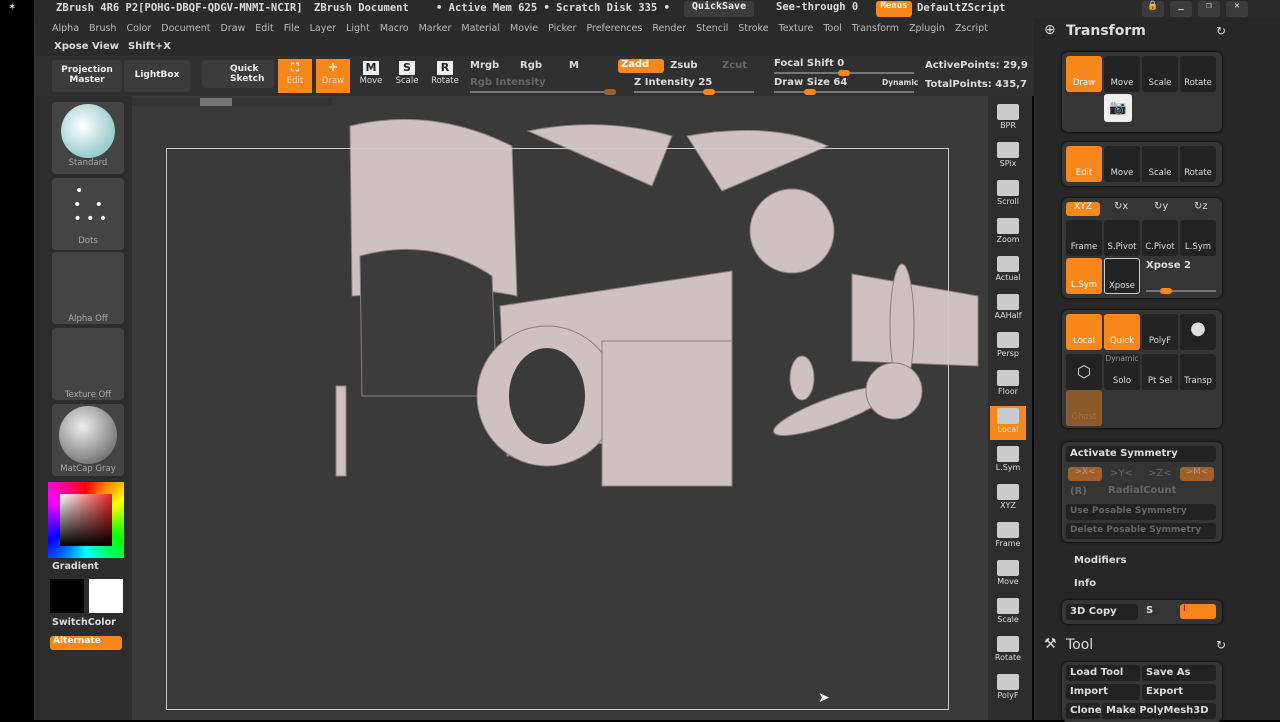 This screenshot has width=1280, height=722. Describe the element at coordinates (1008, 689) in the screenshot. I see `shelf-polyf-button: PolyF` at that location.